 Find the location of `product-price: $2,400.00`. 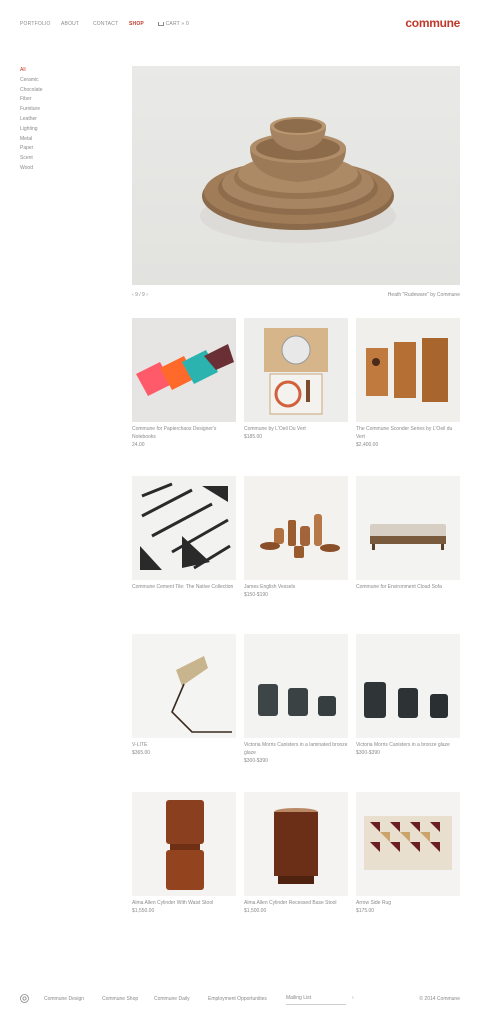

product-price: $2,400.00 is located at coordinates (367, 444).